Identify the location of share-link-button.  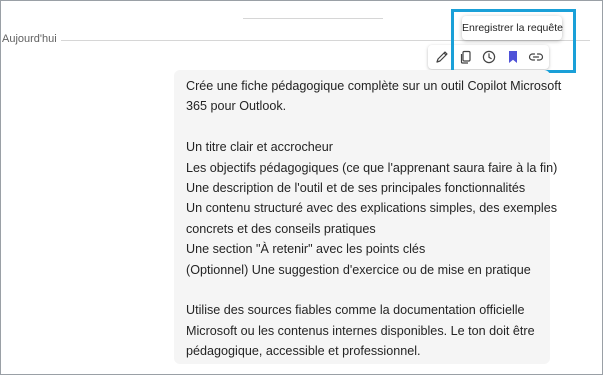
(536, 57).